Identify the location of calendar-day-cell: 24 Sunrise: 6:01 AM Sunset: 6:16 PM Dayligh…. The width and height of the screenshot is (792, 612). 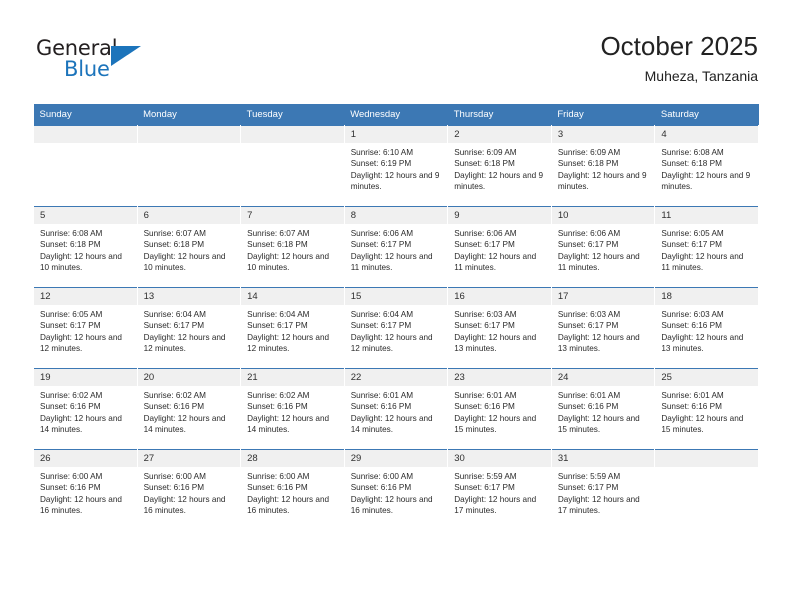
(603, 409).